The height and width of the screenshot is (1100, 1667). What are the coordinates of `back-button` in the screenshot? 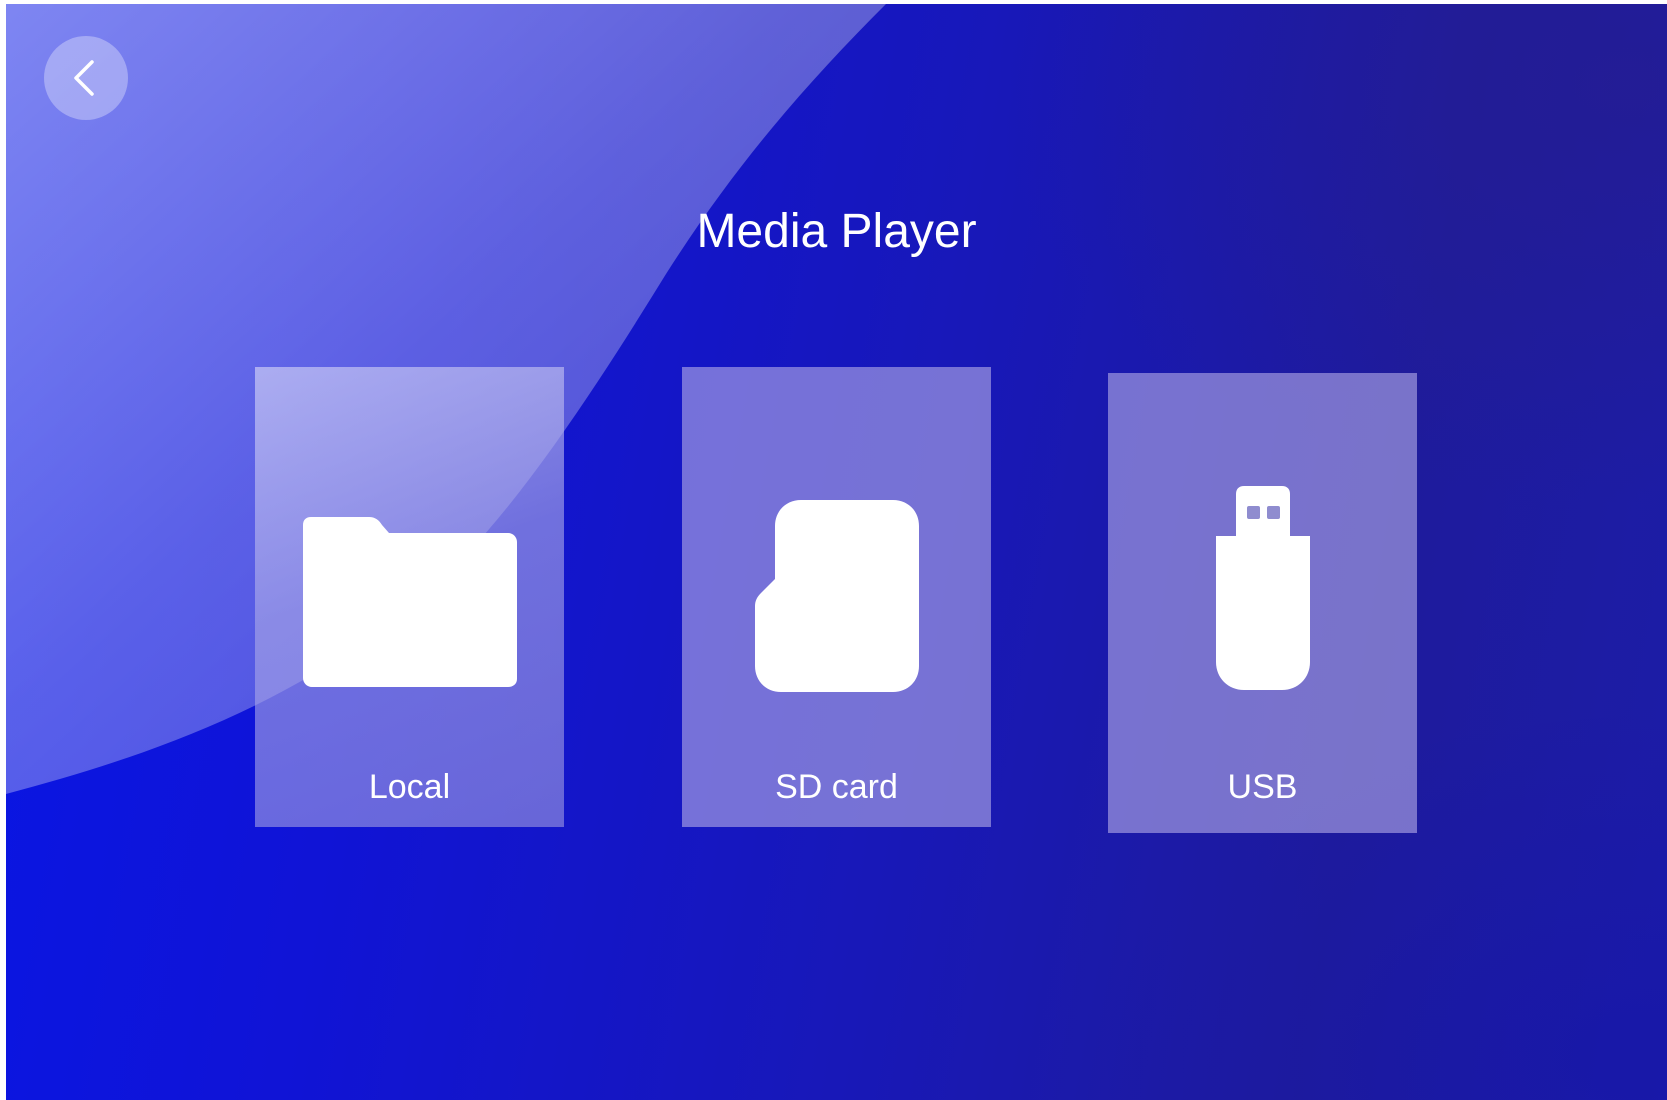 It's located at (86, 78).